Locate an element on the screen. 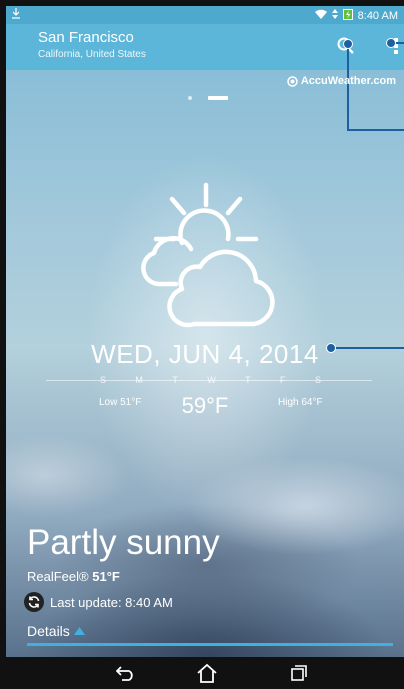 Image resolution: width=404 pixels, height=689 pixels. system-navigation-bar is located at coordinates (205, 673).